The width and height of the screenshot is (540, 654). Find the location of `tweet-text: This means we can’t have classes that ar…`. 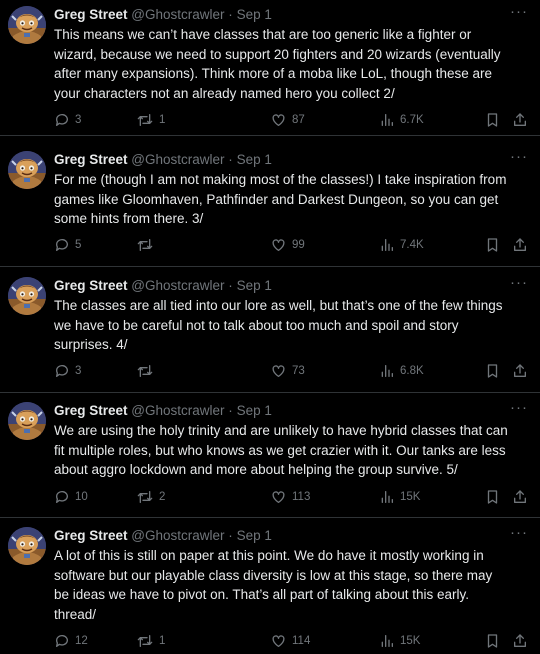

tweet-text: This means we can’t have classes that ar… is located at coordinates (277, 64).